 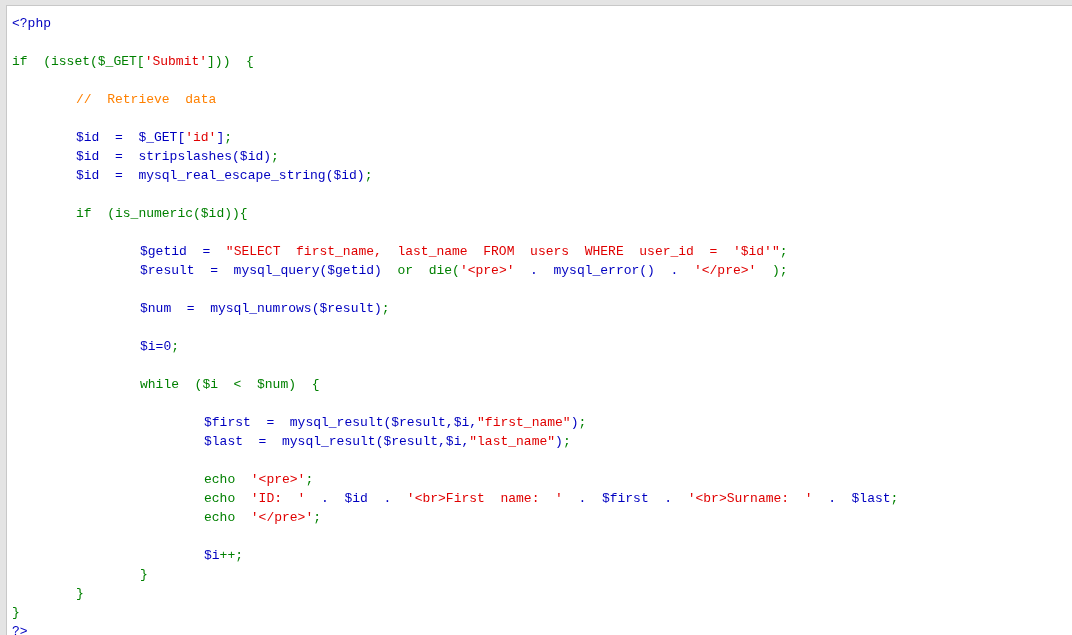 What do you see at coordinates (230, 385) in the screenshot?
I see `code-line: while ($i < $num) {` at bounding box center [230, 385].